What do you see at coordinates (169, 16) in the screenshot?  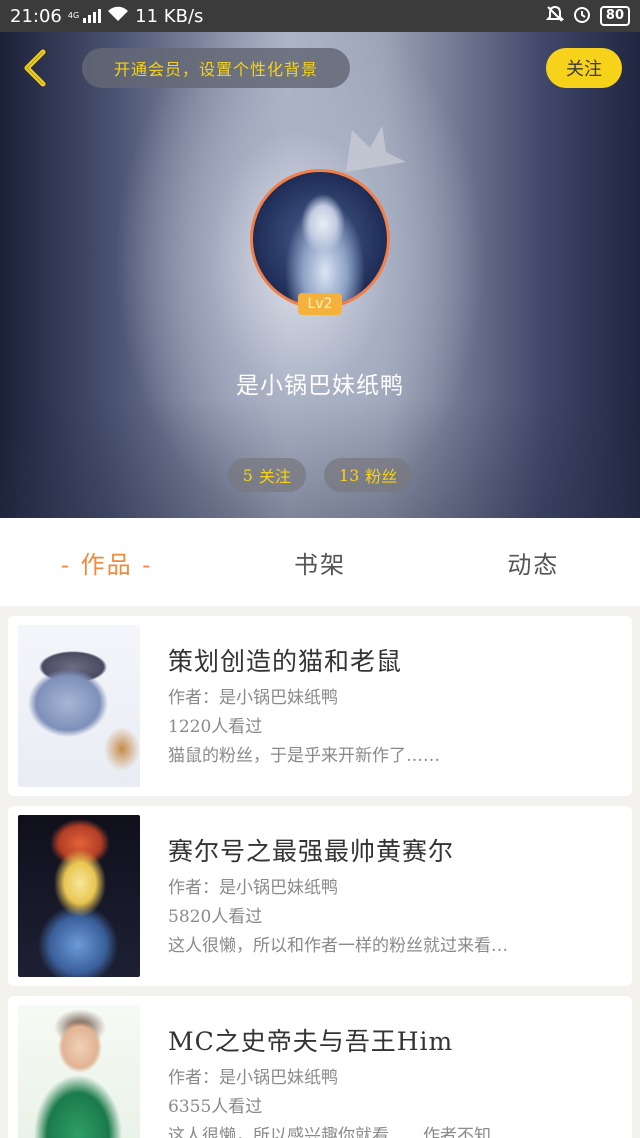 I see `network-speed: 11 KB/s` at bounding box center [169, 16].